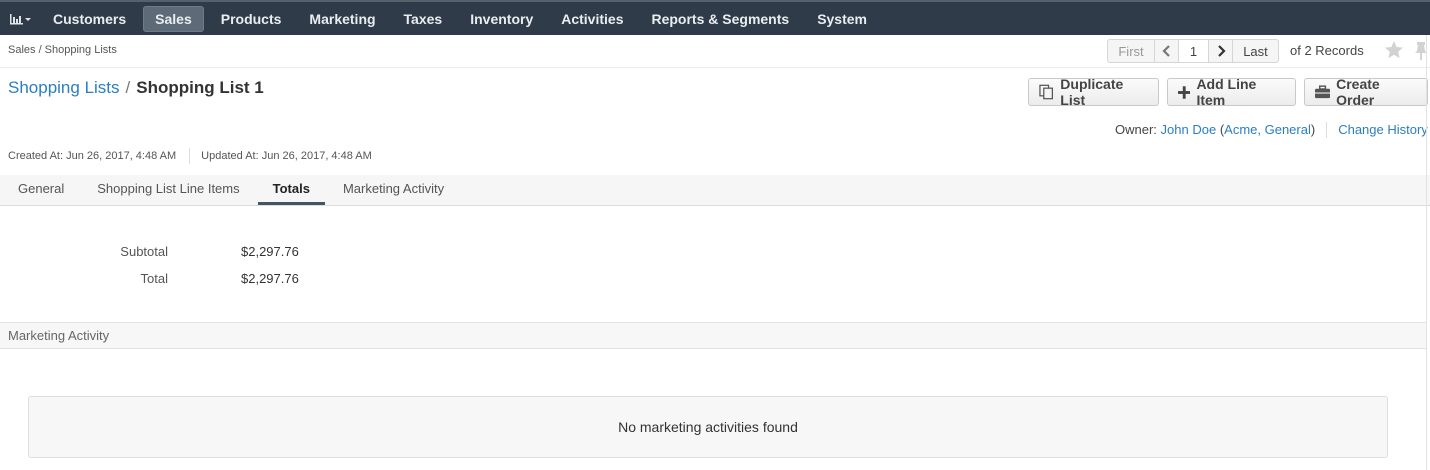 This screenshot has width=1430, height=470. What do you see at coordinates (1327, 50) in the screenshot?
I see `records-count: of 2 Records` at bounding box center [1327, 50].